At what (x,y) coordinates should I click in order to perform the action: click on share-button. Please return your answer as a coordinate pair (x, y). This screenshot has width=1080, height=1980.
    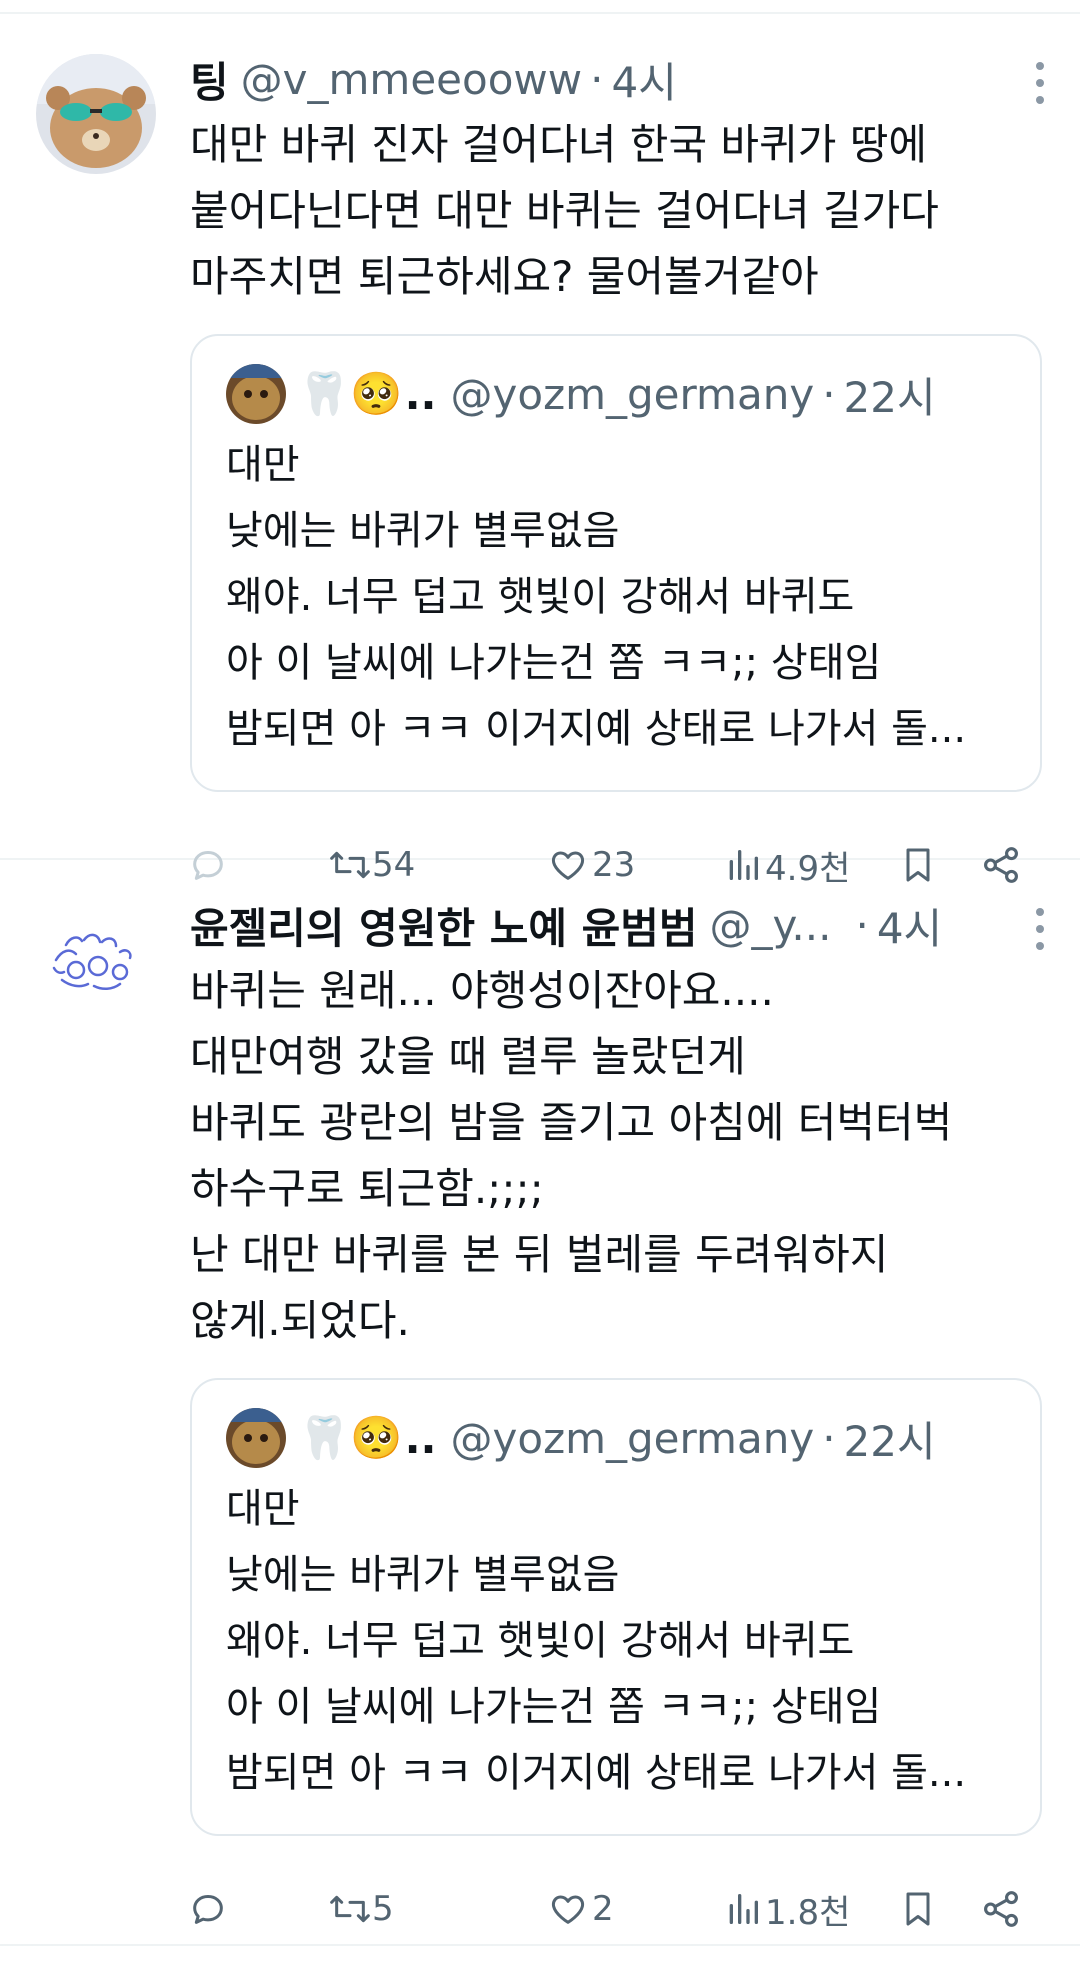
    Looking at the image, I should click on (1001, 1909).